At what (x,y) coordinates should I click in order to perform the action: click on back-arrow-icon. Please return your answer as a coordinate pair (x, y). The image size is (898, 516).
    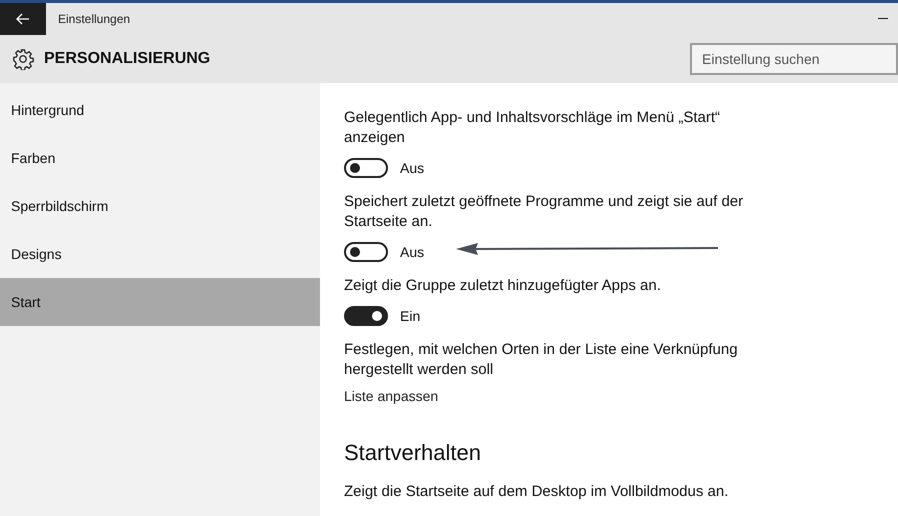
    Looking at the image, I should click on (23, 19).